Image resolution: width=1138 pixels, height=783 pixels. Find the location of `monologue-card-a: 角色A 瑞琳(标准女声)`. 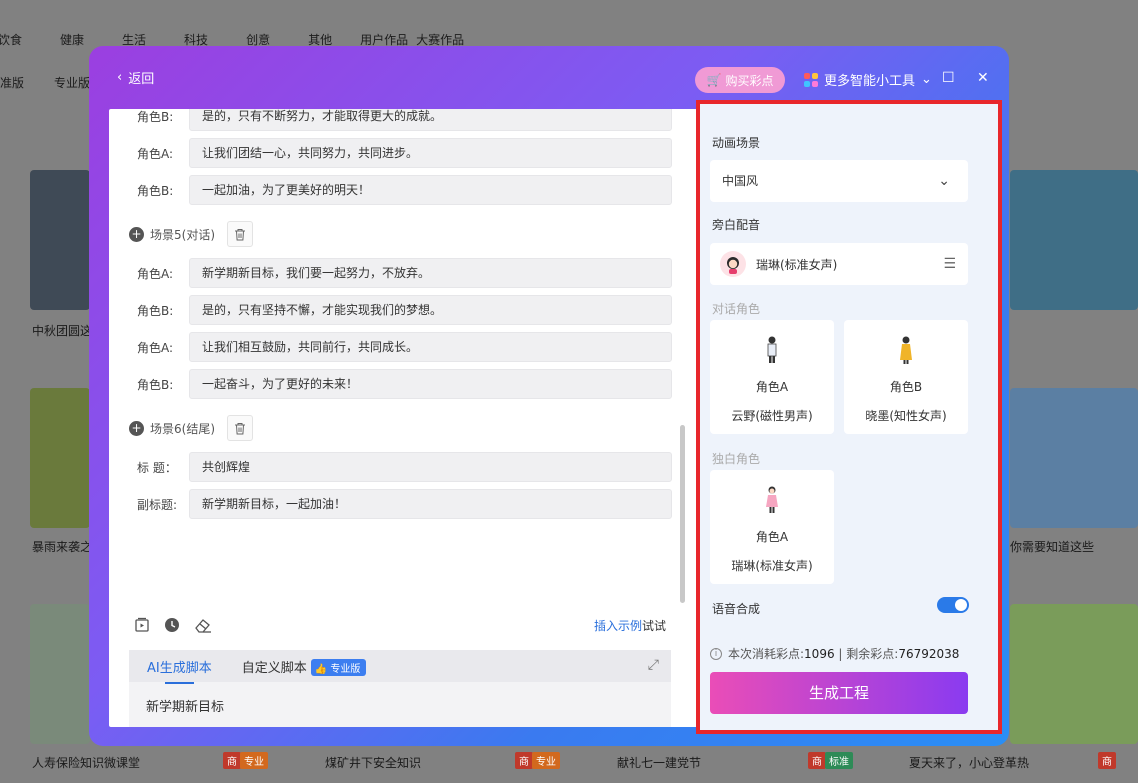

monologue-card-a: 角色A 瑞琳(标准女声) is located at coordinates (772, 527).